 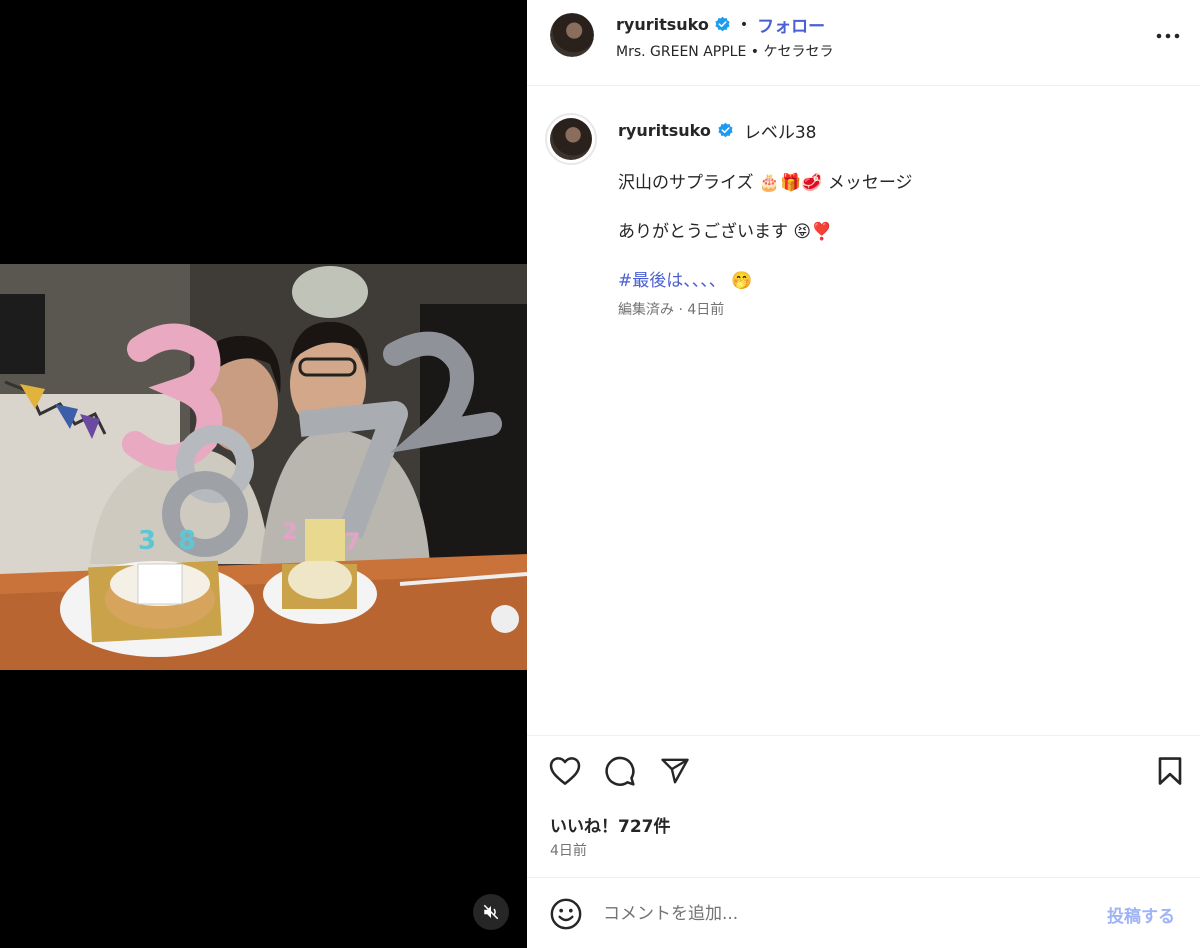 I want to click on caption-line-2-text: ありがとうございます, so click(x=703, y=232).